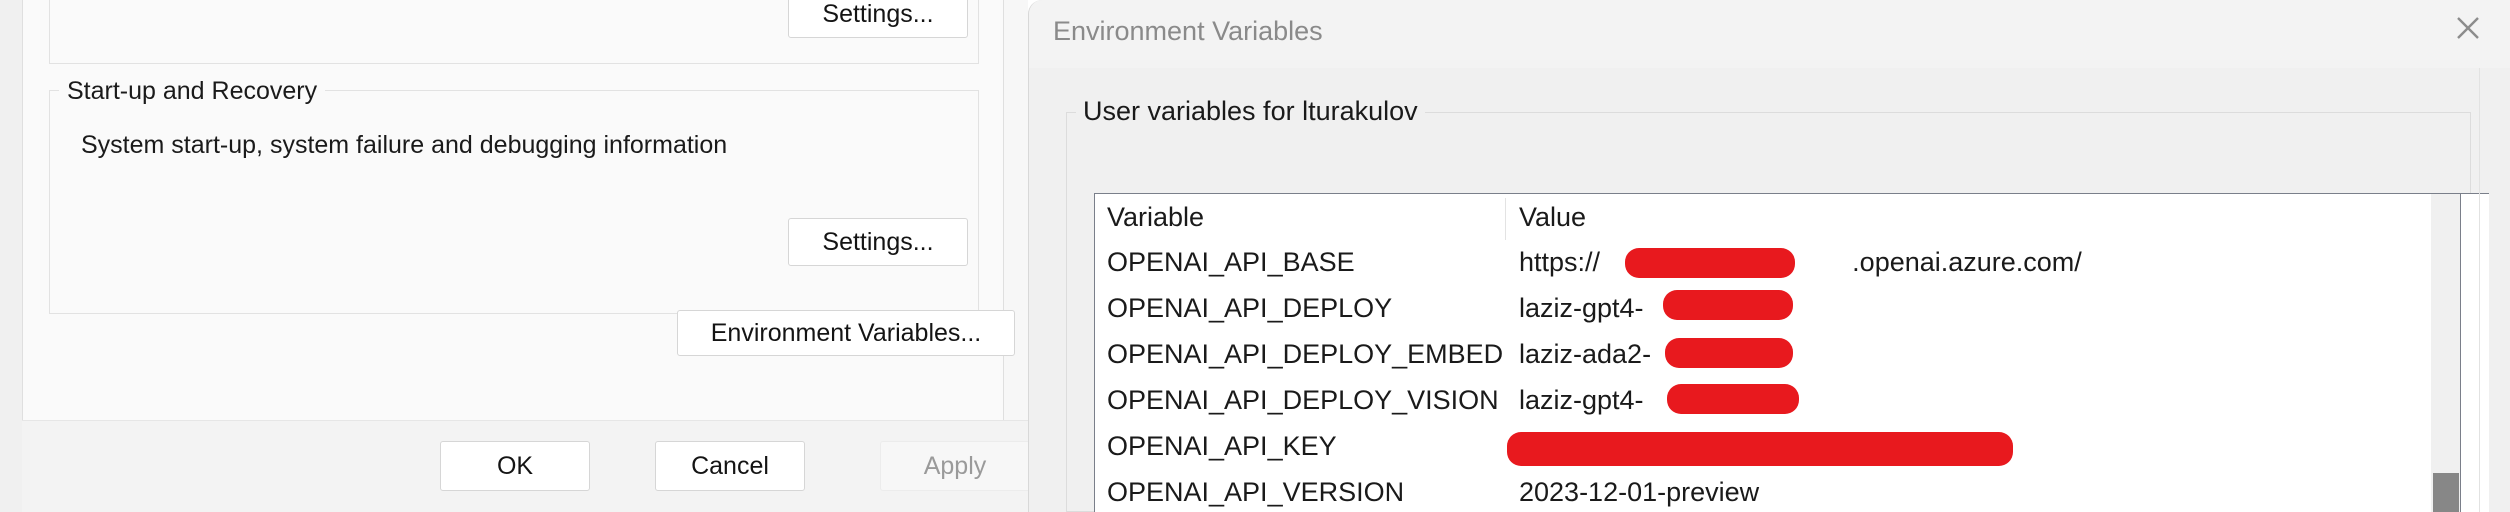 The height and width of the screenshot is (512, 2510). What do you see at coordinates (2446, 492) in the screenshot?
I see `table-scrollbar-thumb` at bounding box center [2446, 492].